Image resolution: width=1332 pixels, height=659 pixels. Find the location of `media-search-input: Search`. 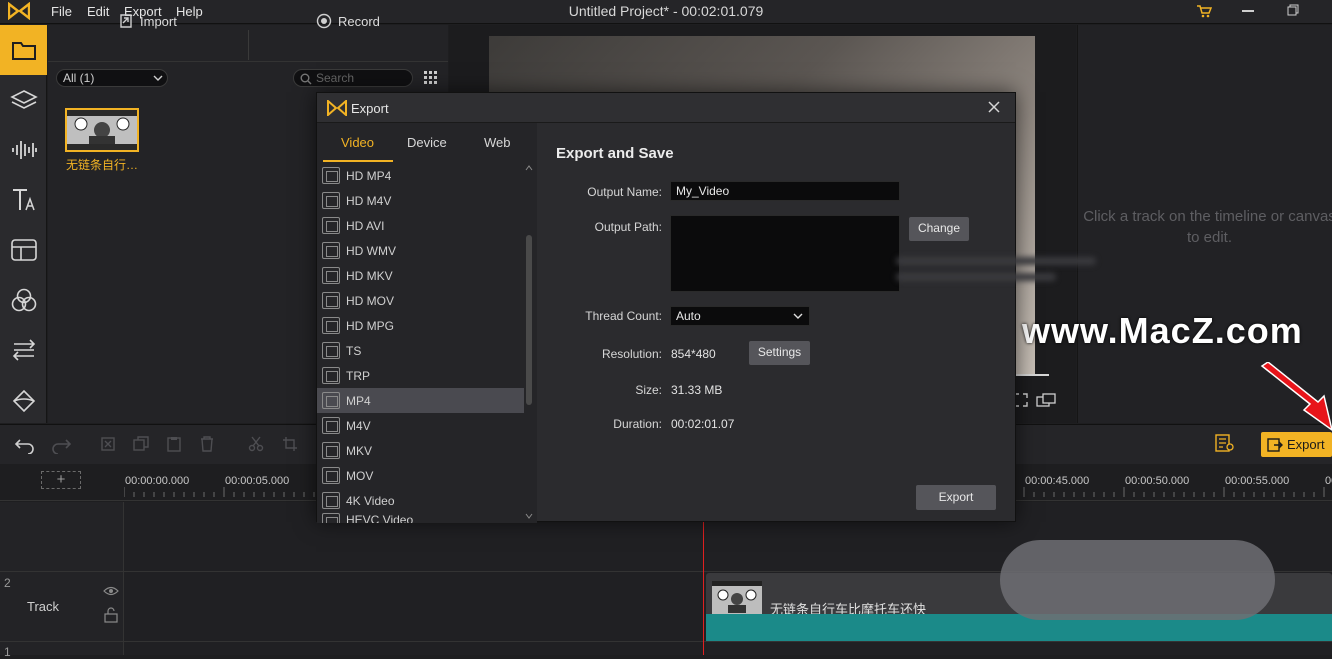

media-search-input: Search is located at coordinates (353, 78).